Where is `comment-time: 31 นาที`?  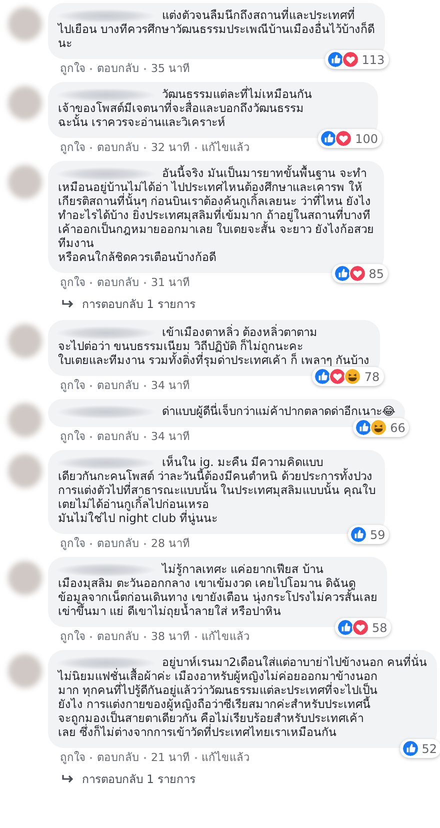
comment-time: 31 นาที is located at coordinates (170, 283).